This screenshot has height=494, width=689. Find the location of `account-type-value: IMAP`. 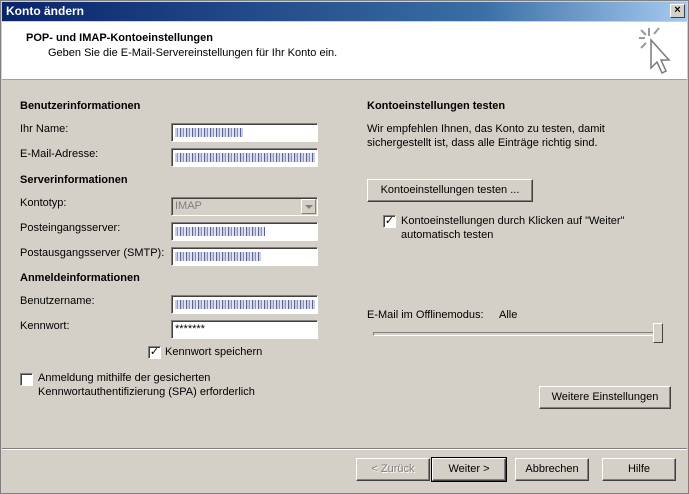

account-type-value: IMAP is located at coordinates (188, 206).